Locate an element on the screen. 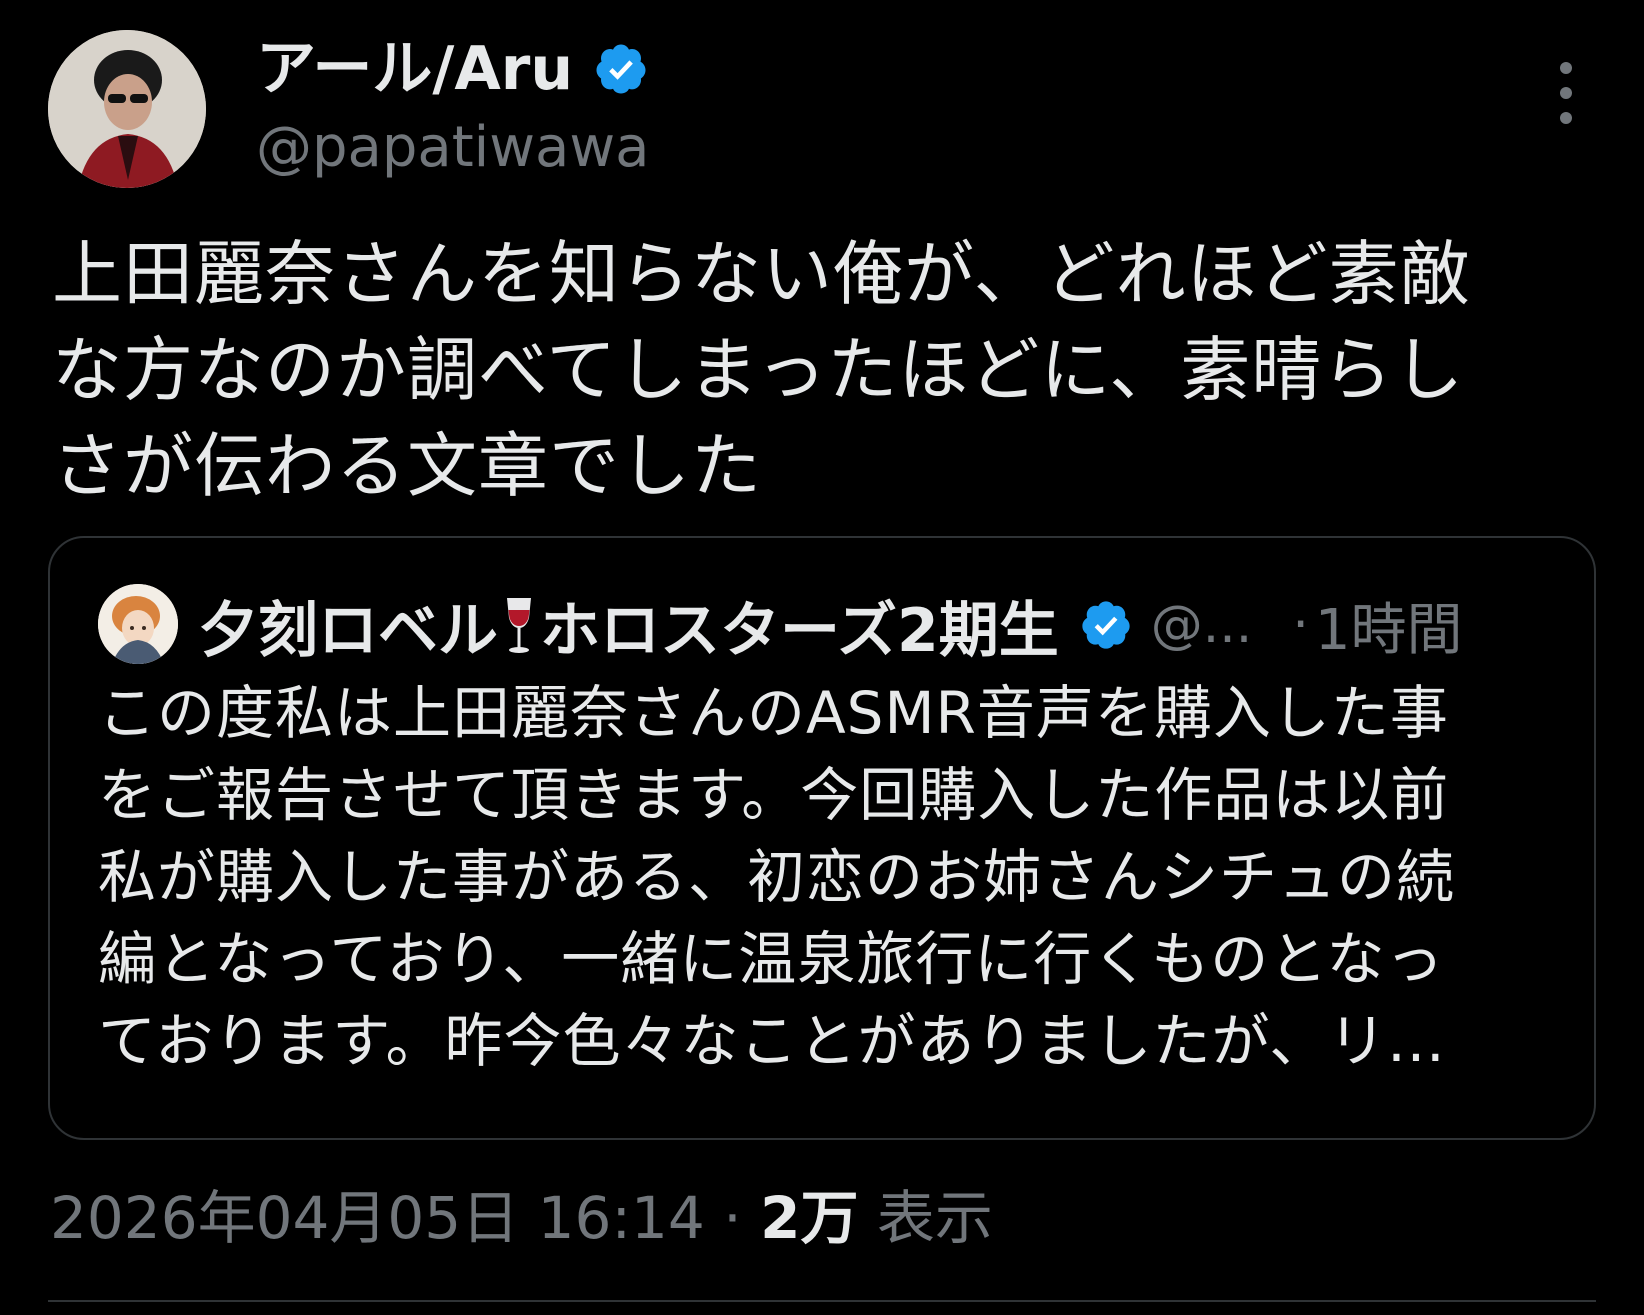 The width and height of the screenshot is (1644, 1315). quoted-tweet-time: 1時間 is located at coordinates (1389, 625).